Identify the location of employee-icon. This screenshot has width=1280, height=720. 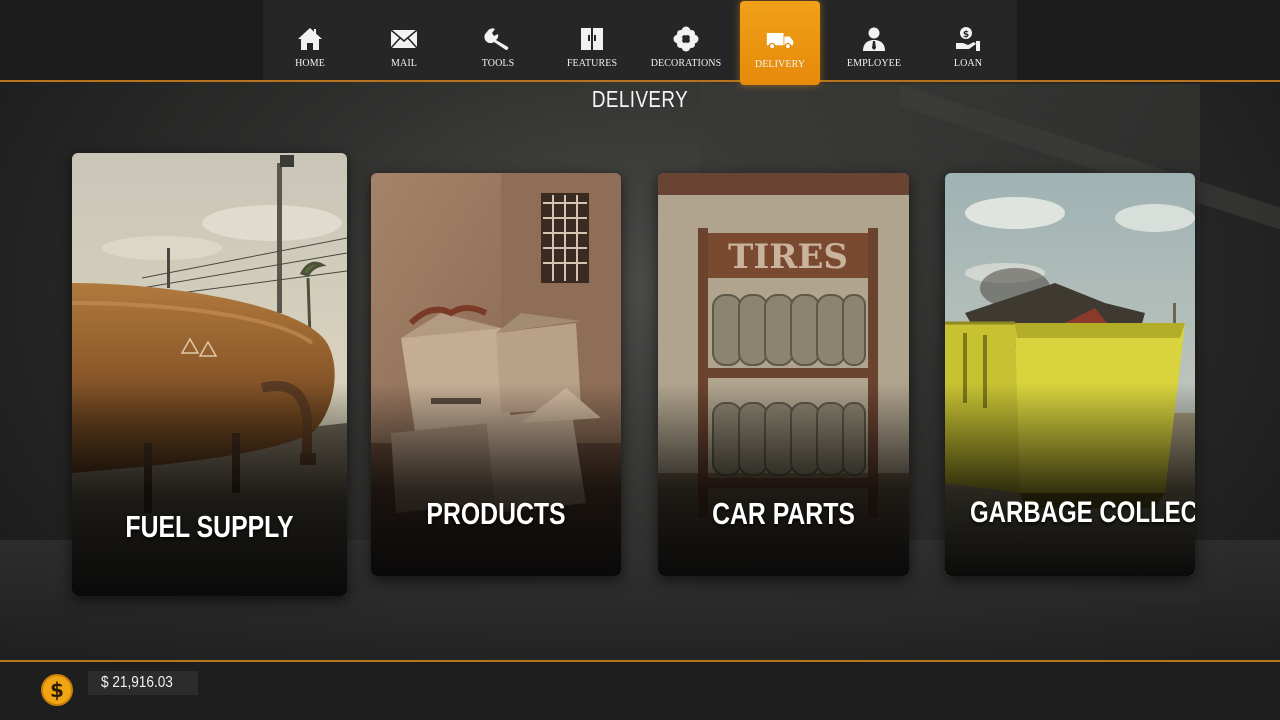
(874, 39).